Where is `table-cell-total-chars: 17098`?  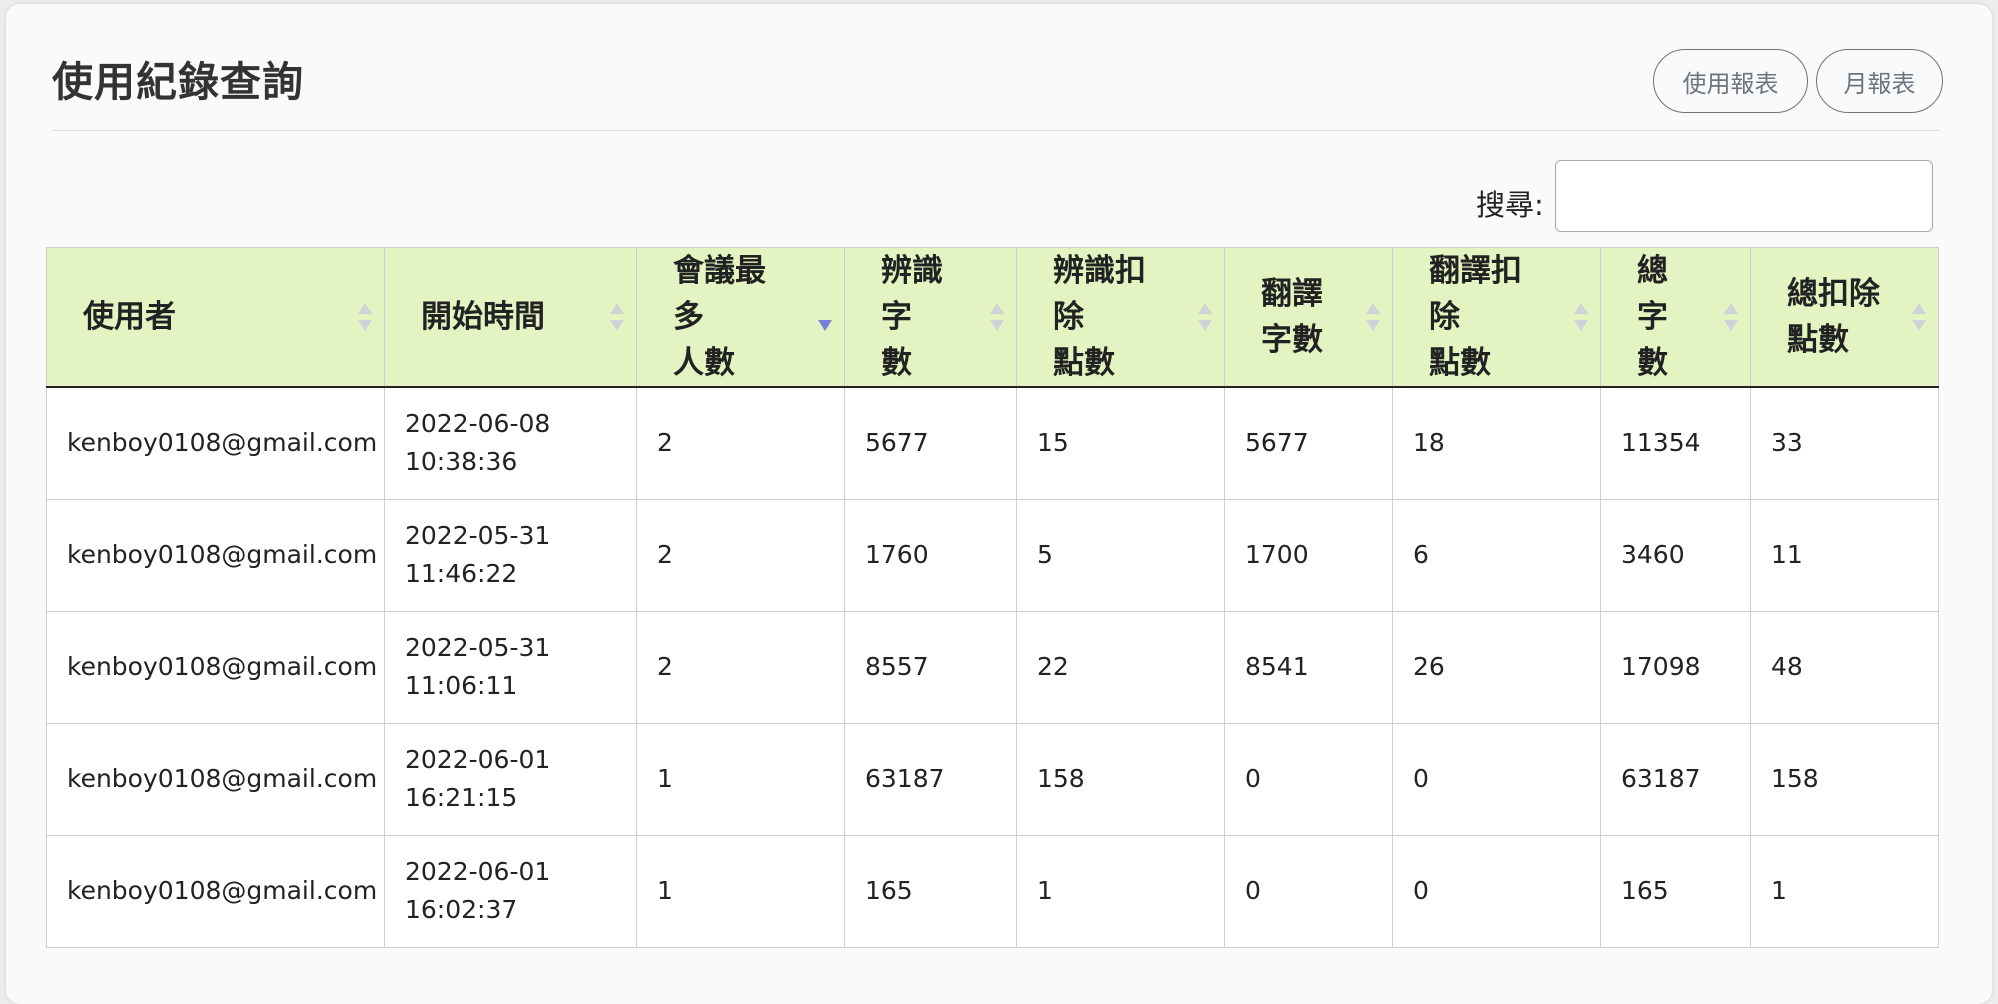 table-cell-total-chars: 17098 is located at coordinates (1675, 667).